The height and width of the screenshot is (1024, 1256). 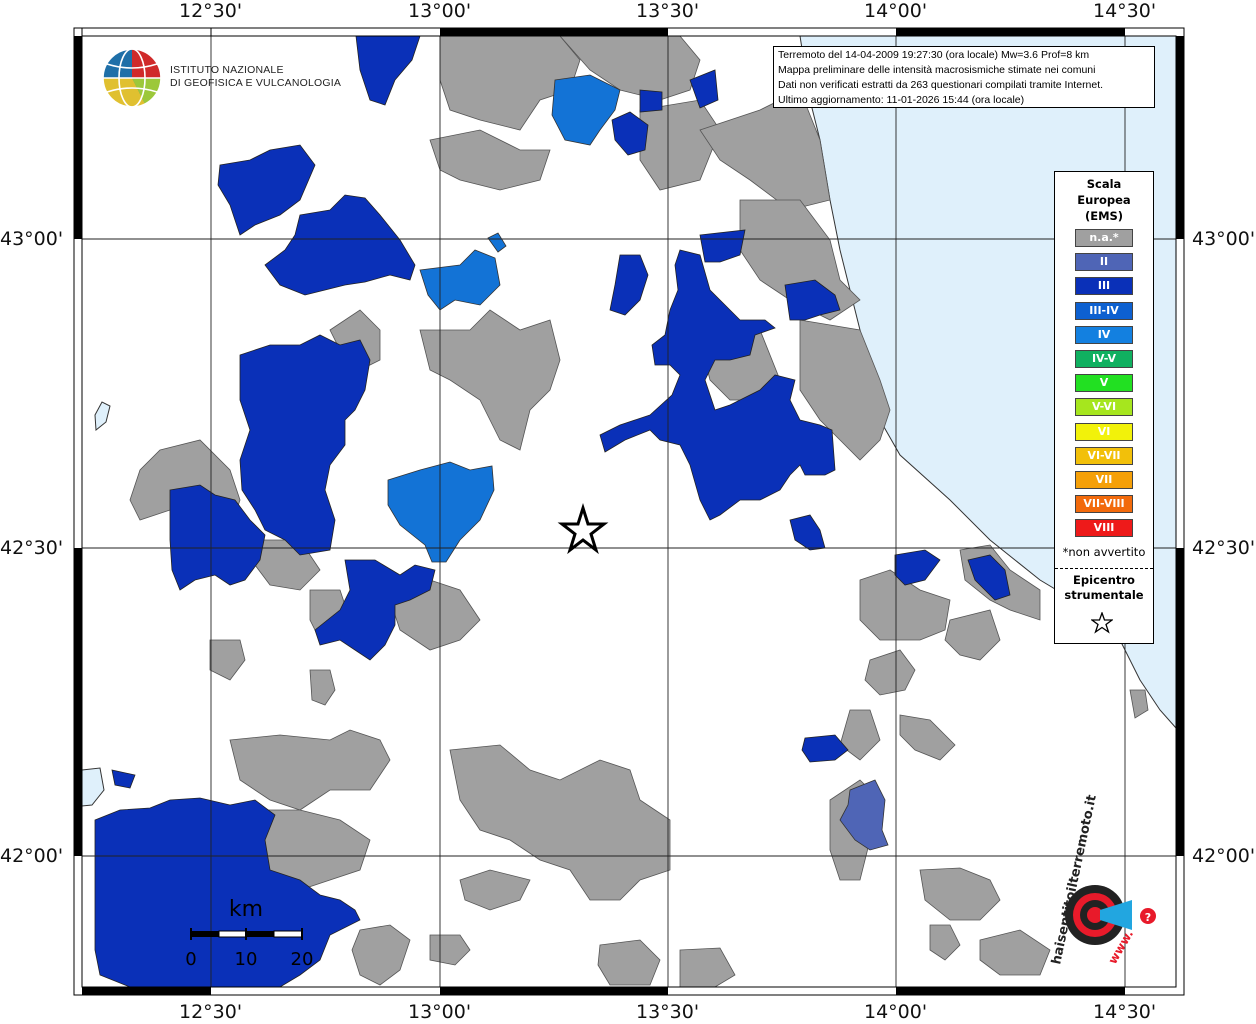 I want to click on lon-label-top-1: 12°30', so click(x=211, y=11).